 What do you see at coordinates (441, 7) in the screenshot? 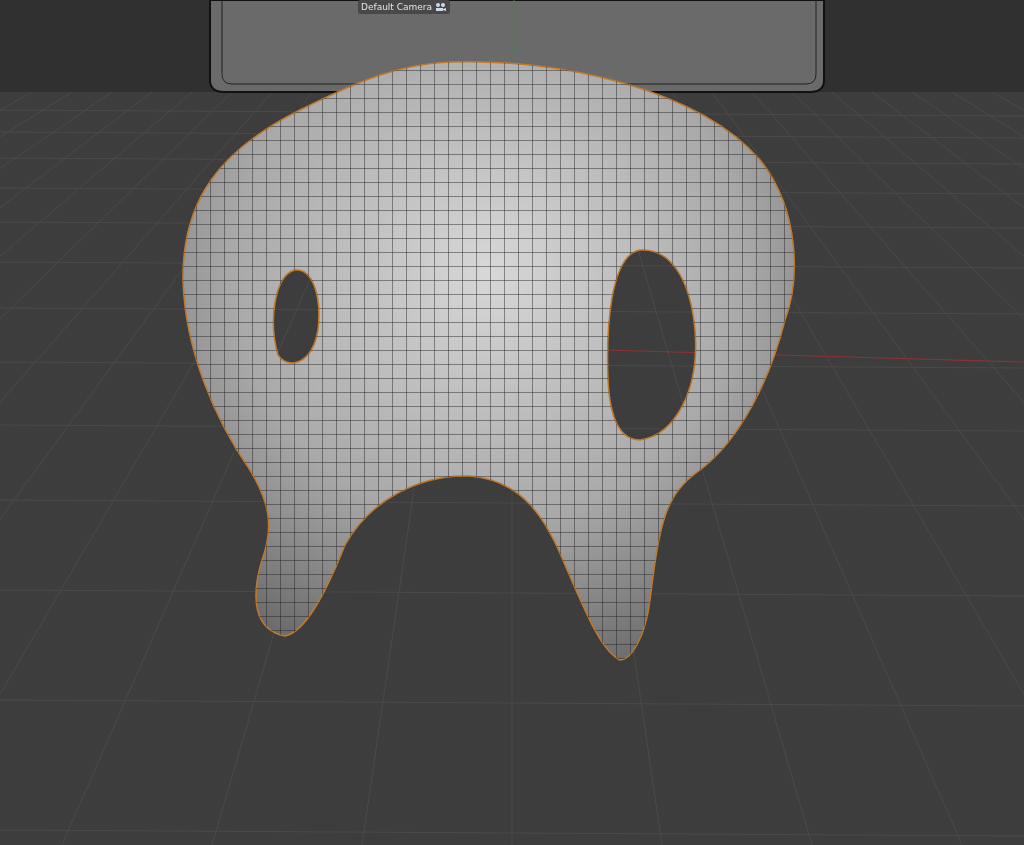
I see `camera-icon` at bounding box center [441, 7].